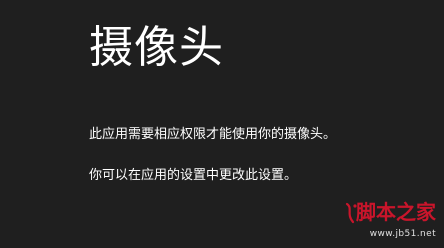 The image size is (444, 248). What do you see at coordinates (156, 47) in the screenshot?
I see `page-title: 摄像头` at bounding box center [156, 47].